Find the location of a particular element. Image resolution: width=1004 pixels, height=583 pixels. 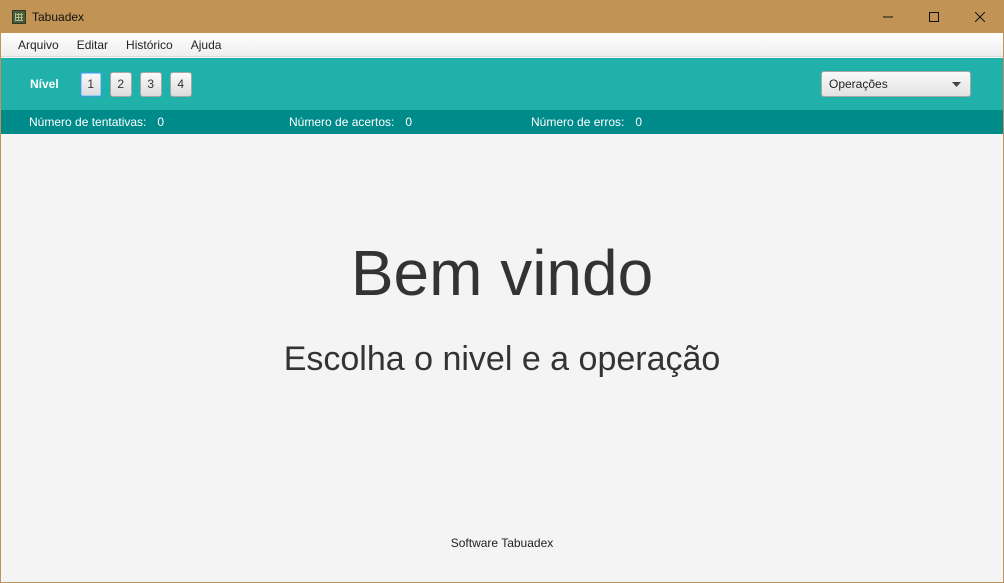

menu-bar: Arquivo Editar Histórico Ajuda is located at coordinates (502, 45).